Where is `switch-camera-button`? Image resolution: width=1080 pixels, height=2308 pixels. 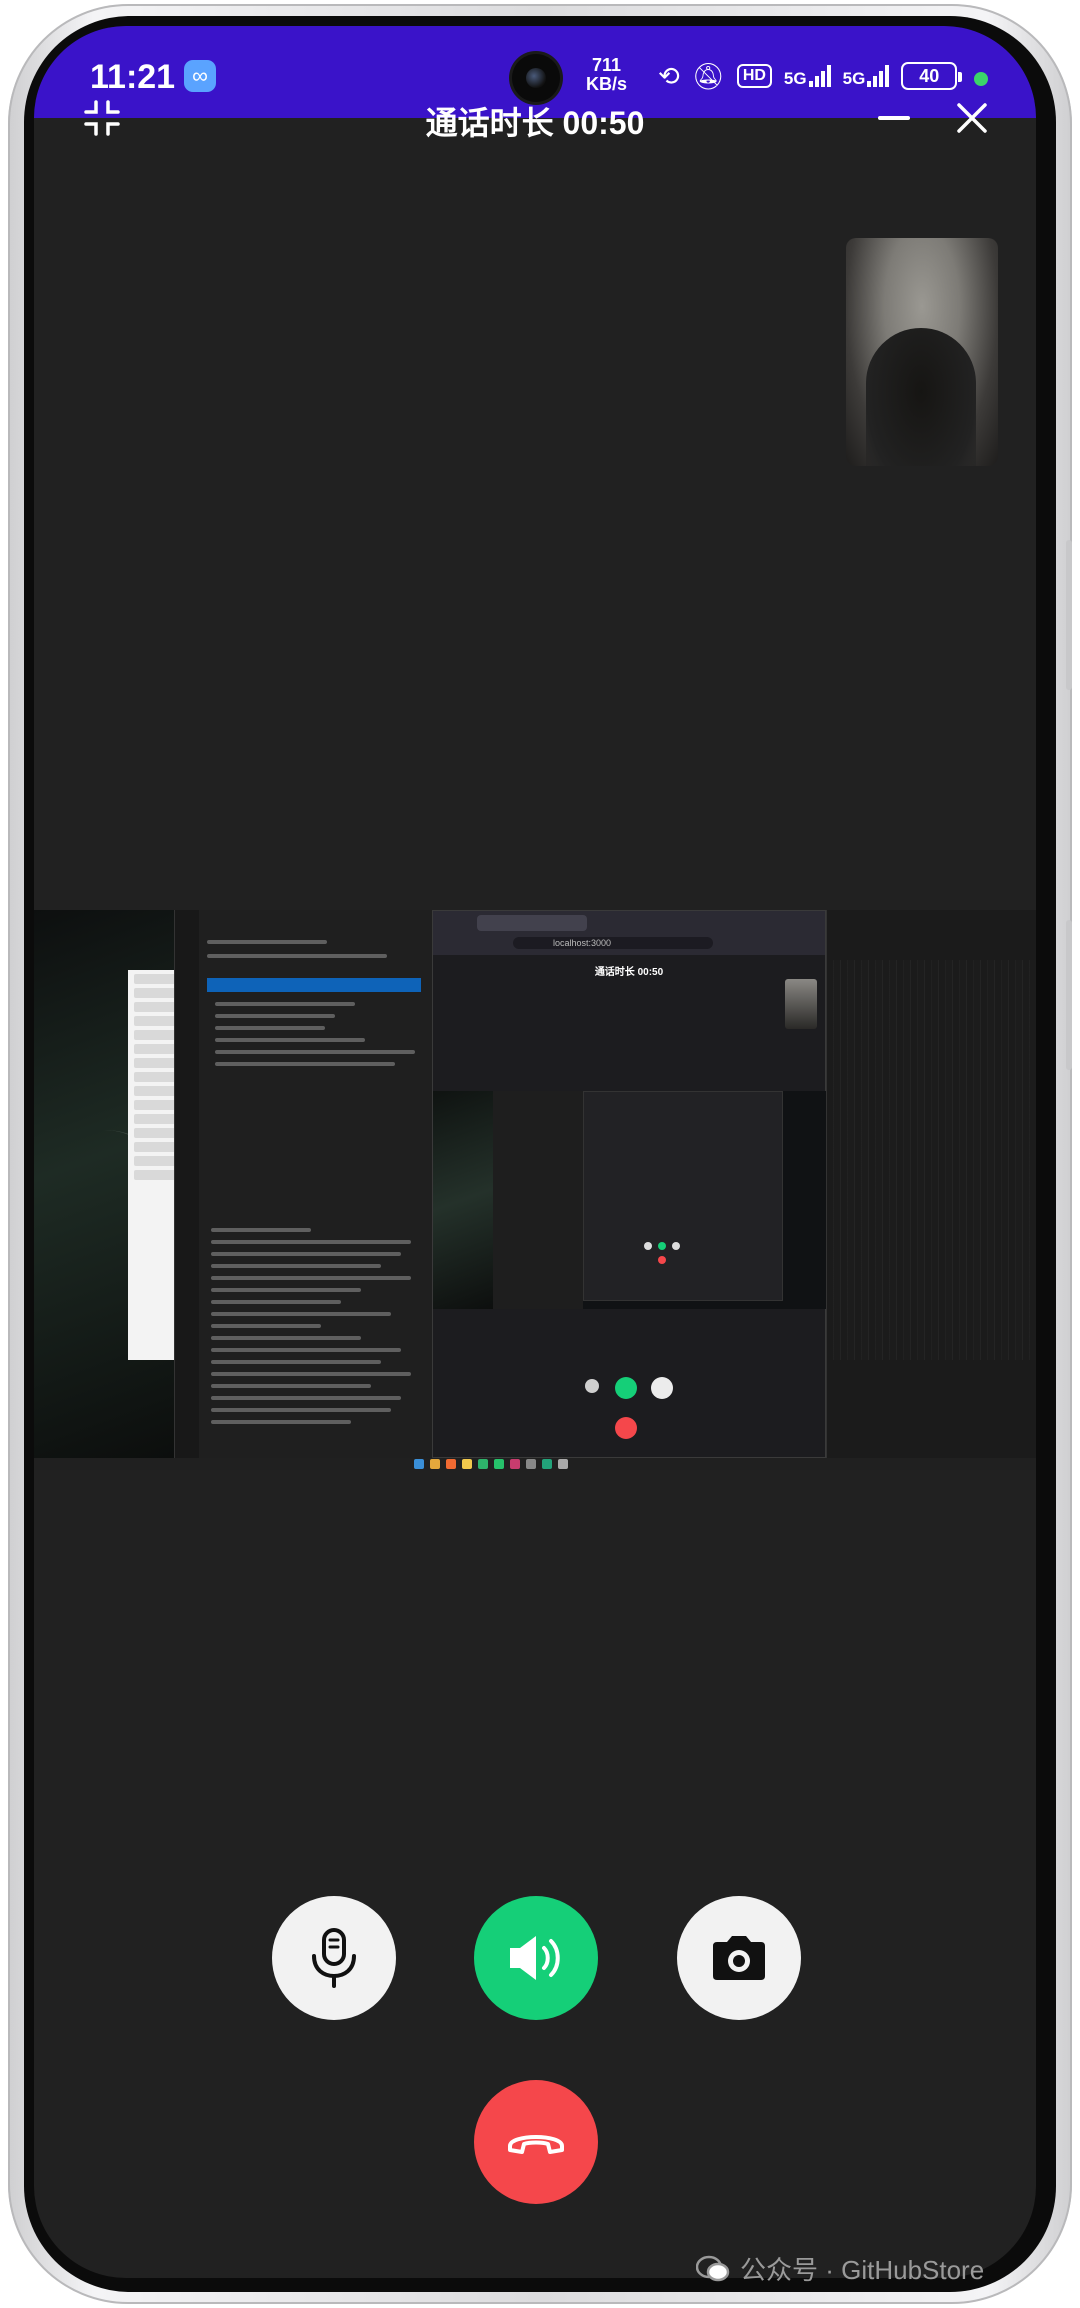 switch-camera-button is located at coordinates (739, 1958).